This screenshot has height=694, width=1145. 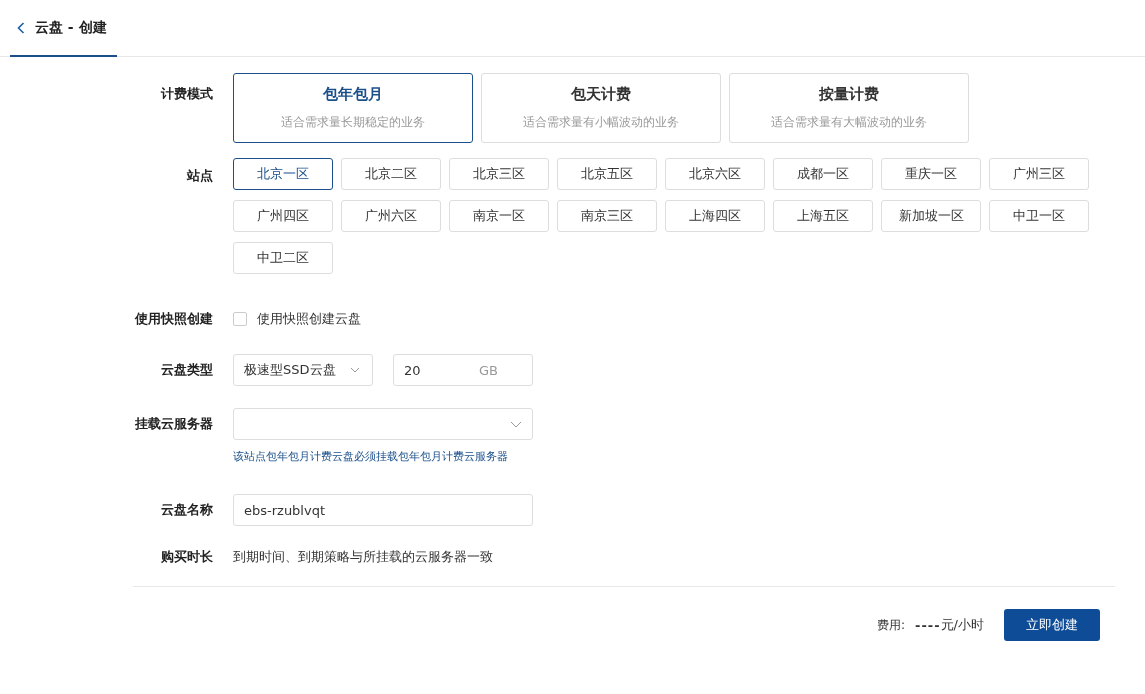 I want to click on disk-type-dropdown: 极速型SSD云盘, so click(x=303, y=370).